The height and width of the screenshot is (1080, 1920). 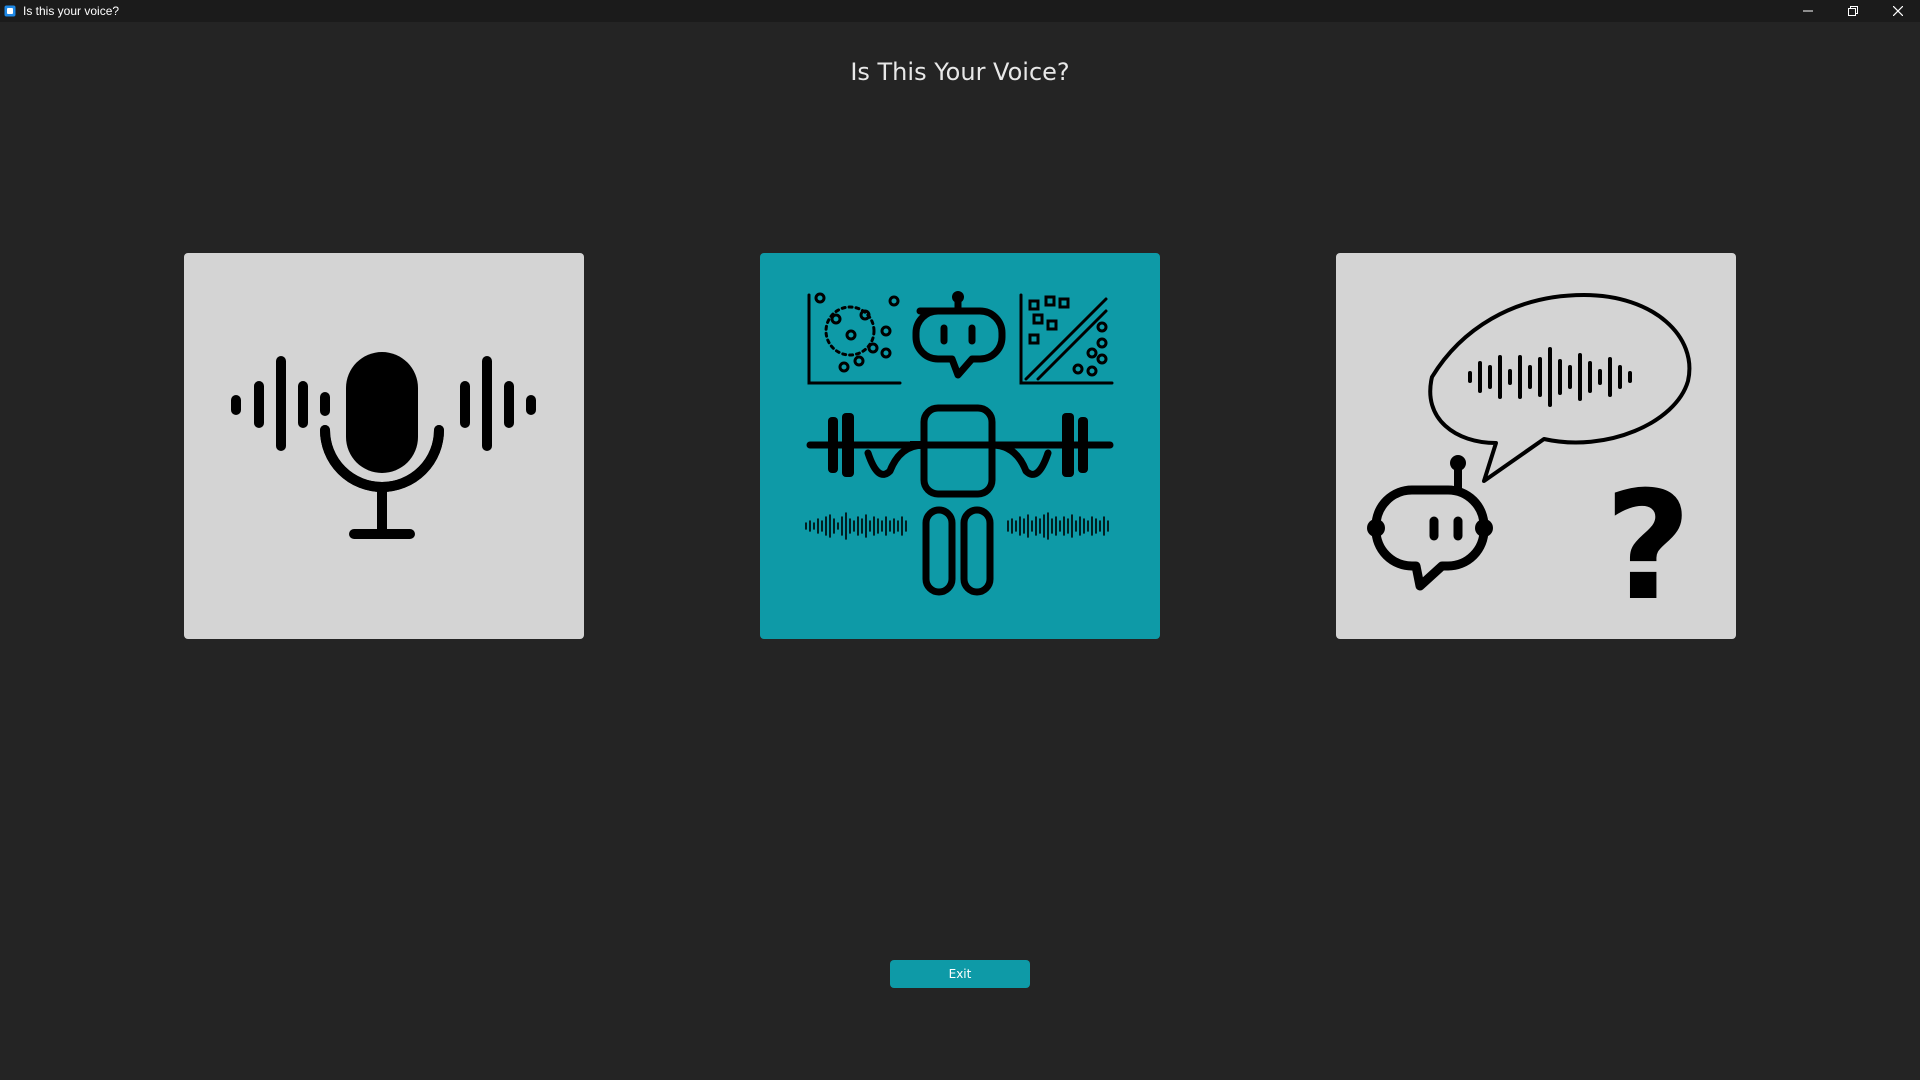 I want to click on window-controls, so click(x=1852, y=11).